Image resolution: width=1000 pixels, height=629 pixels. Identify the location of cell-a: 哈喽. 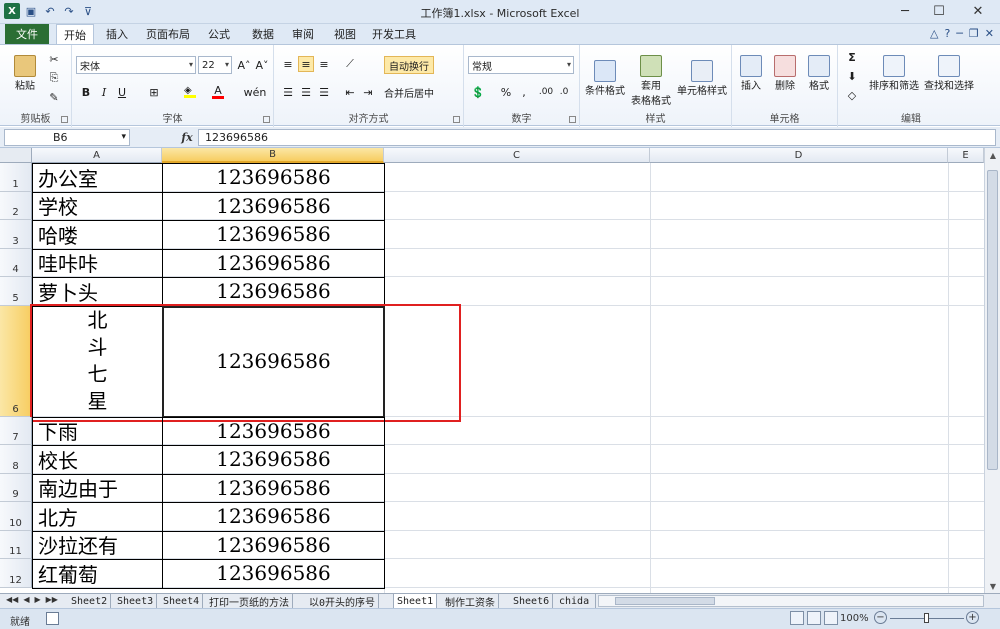
(97, 234).